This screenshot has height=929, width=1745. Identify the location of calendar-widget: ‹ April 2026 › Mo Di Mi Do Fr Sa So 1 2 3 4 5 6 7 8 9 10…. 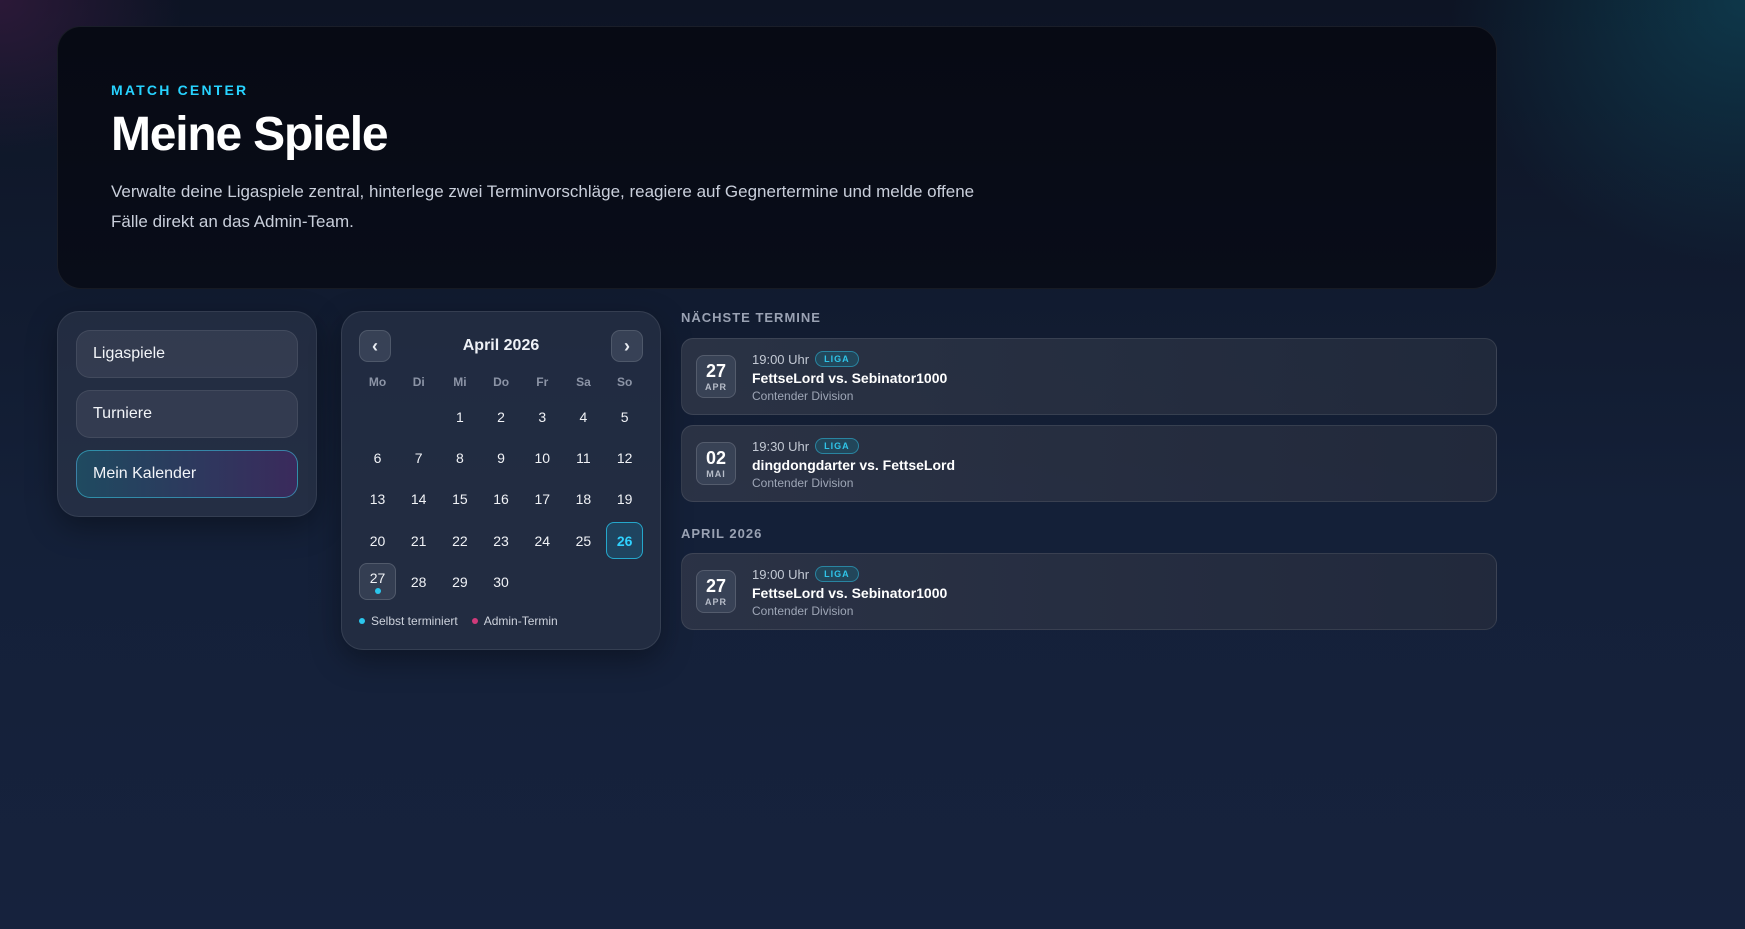
(501, 480).